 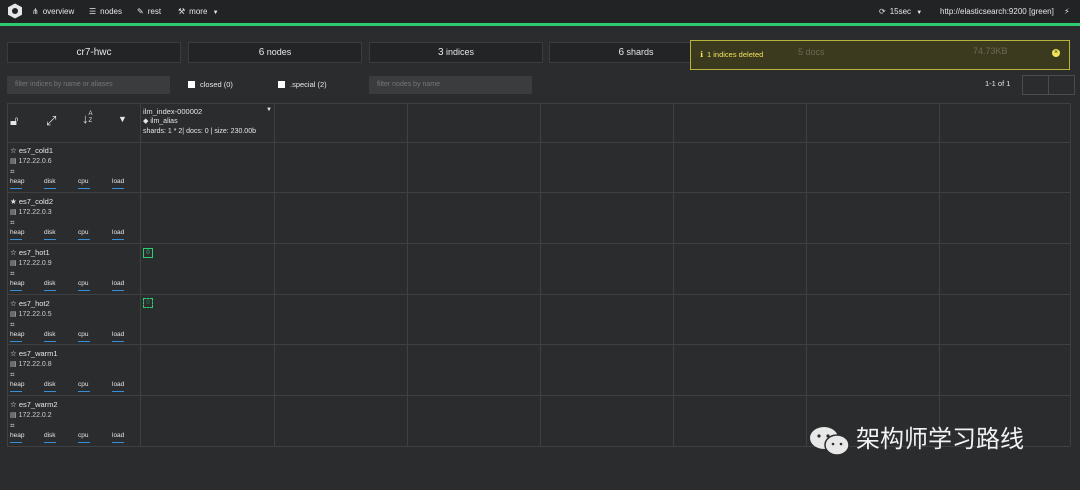 I want to click on cerebro-logo-icon, so click(x=15, y=11).